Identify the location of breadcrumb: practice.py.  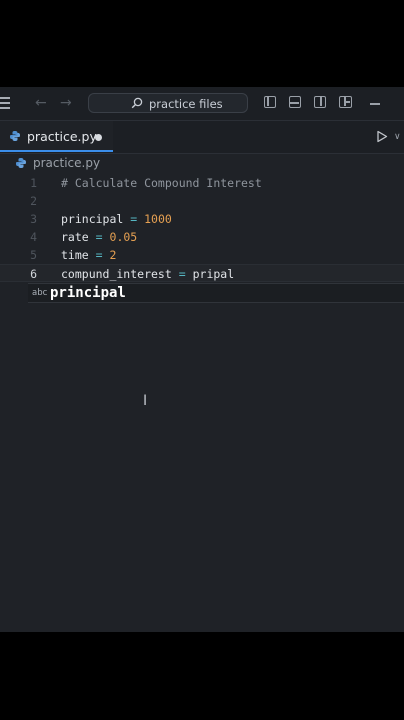
(202, 164).